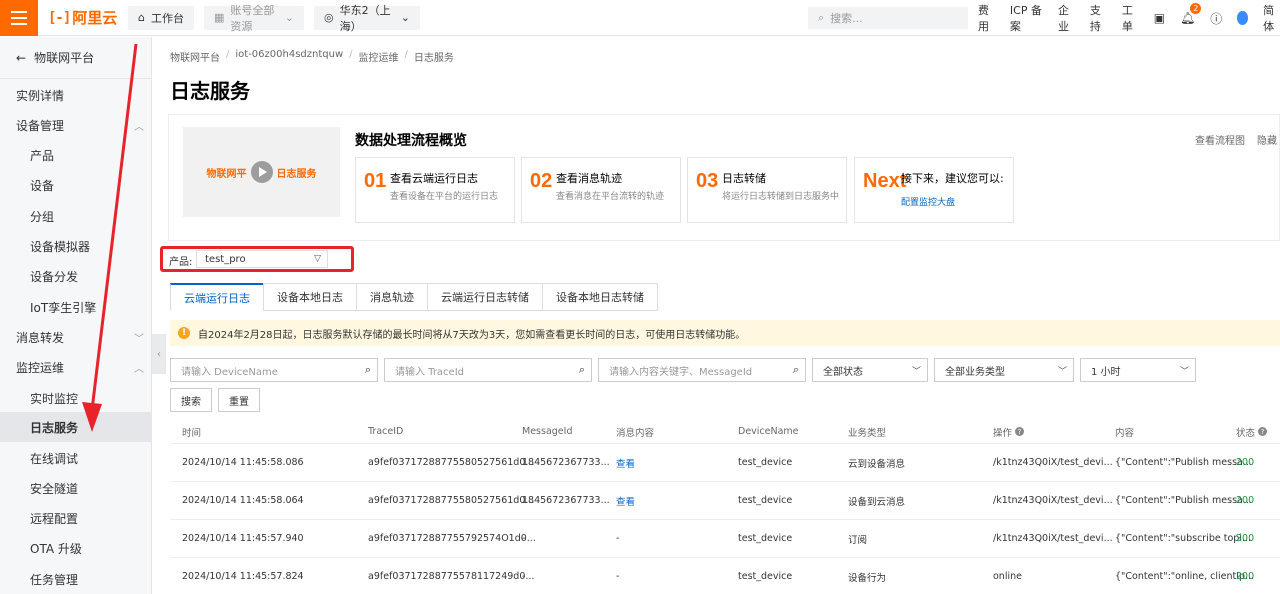  Describe the element at coordinates (76, 458) in the screenshot. I see `sidebar-item-online-debug: 在线调试` at that location.